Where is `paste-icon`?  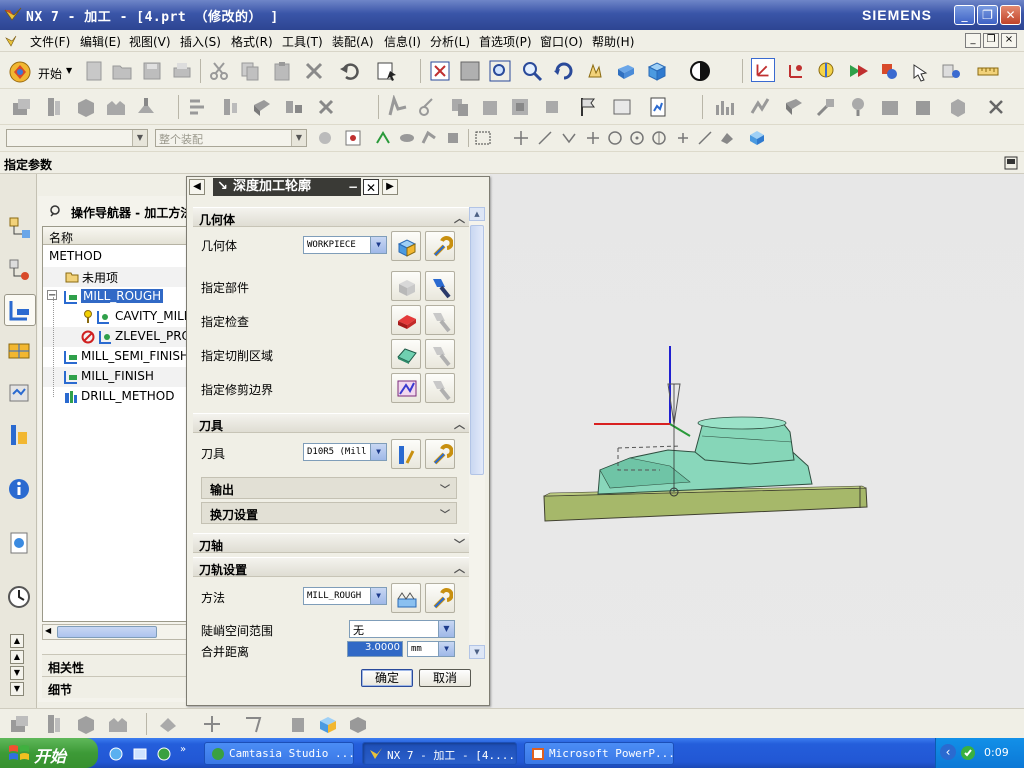
paste-icon is located at coordinates (282, 71).